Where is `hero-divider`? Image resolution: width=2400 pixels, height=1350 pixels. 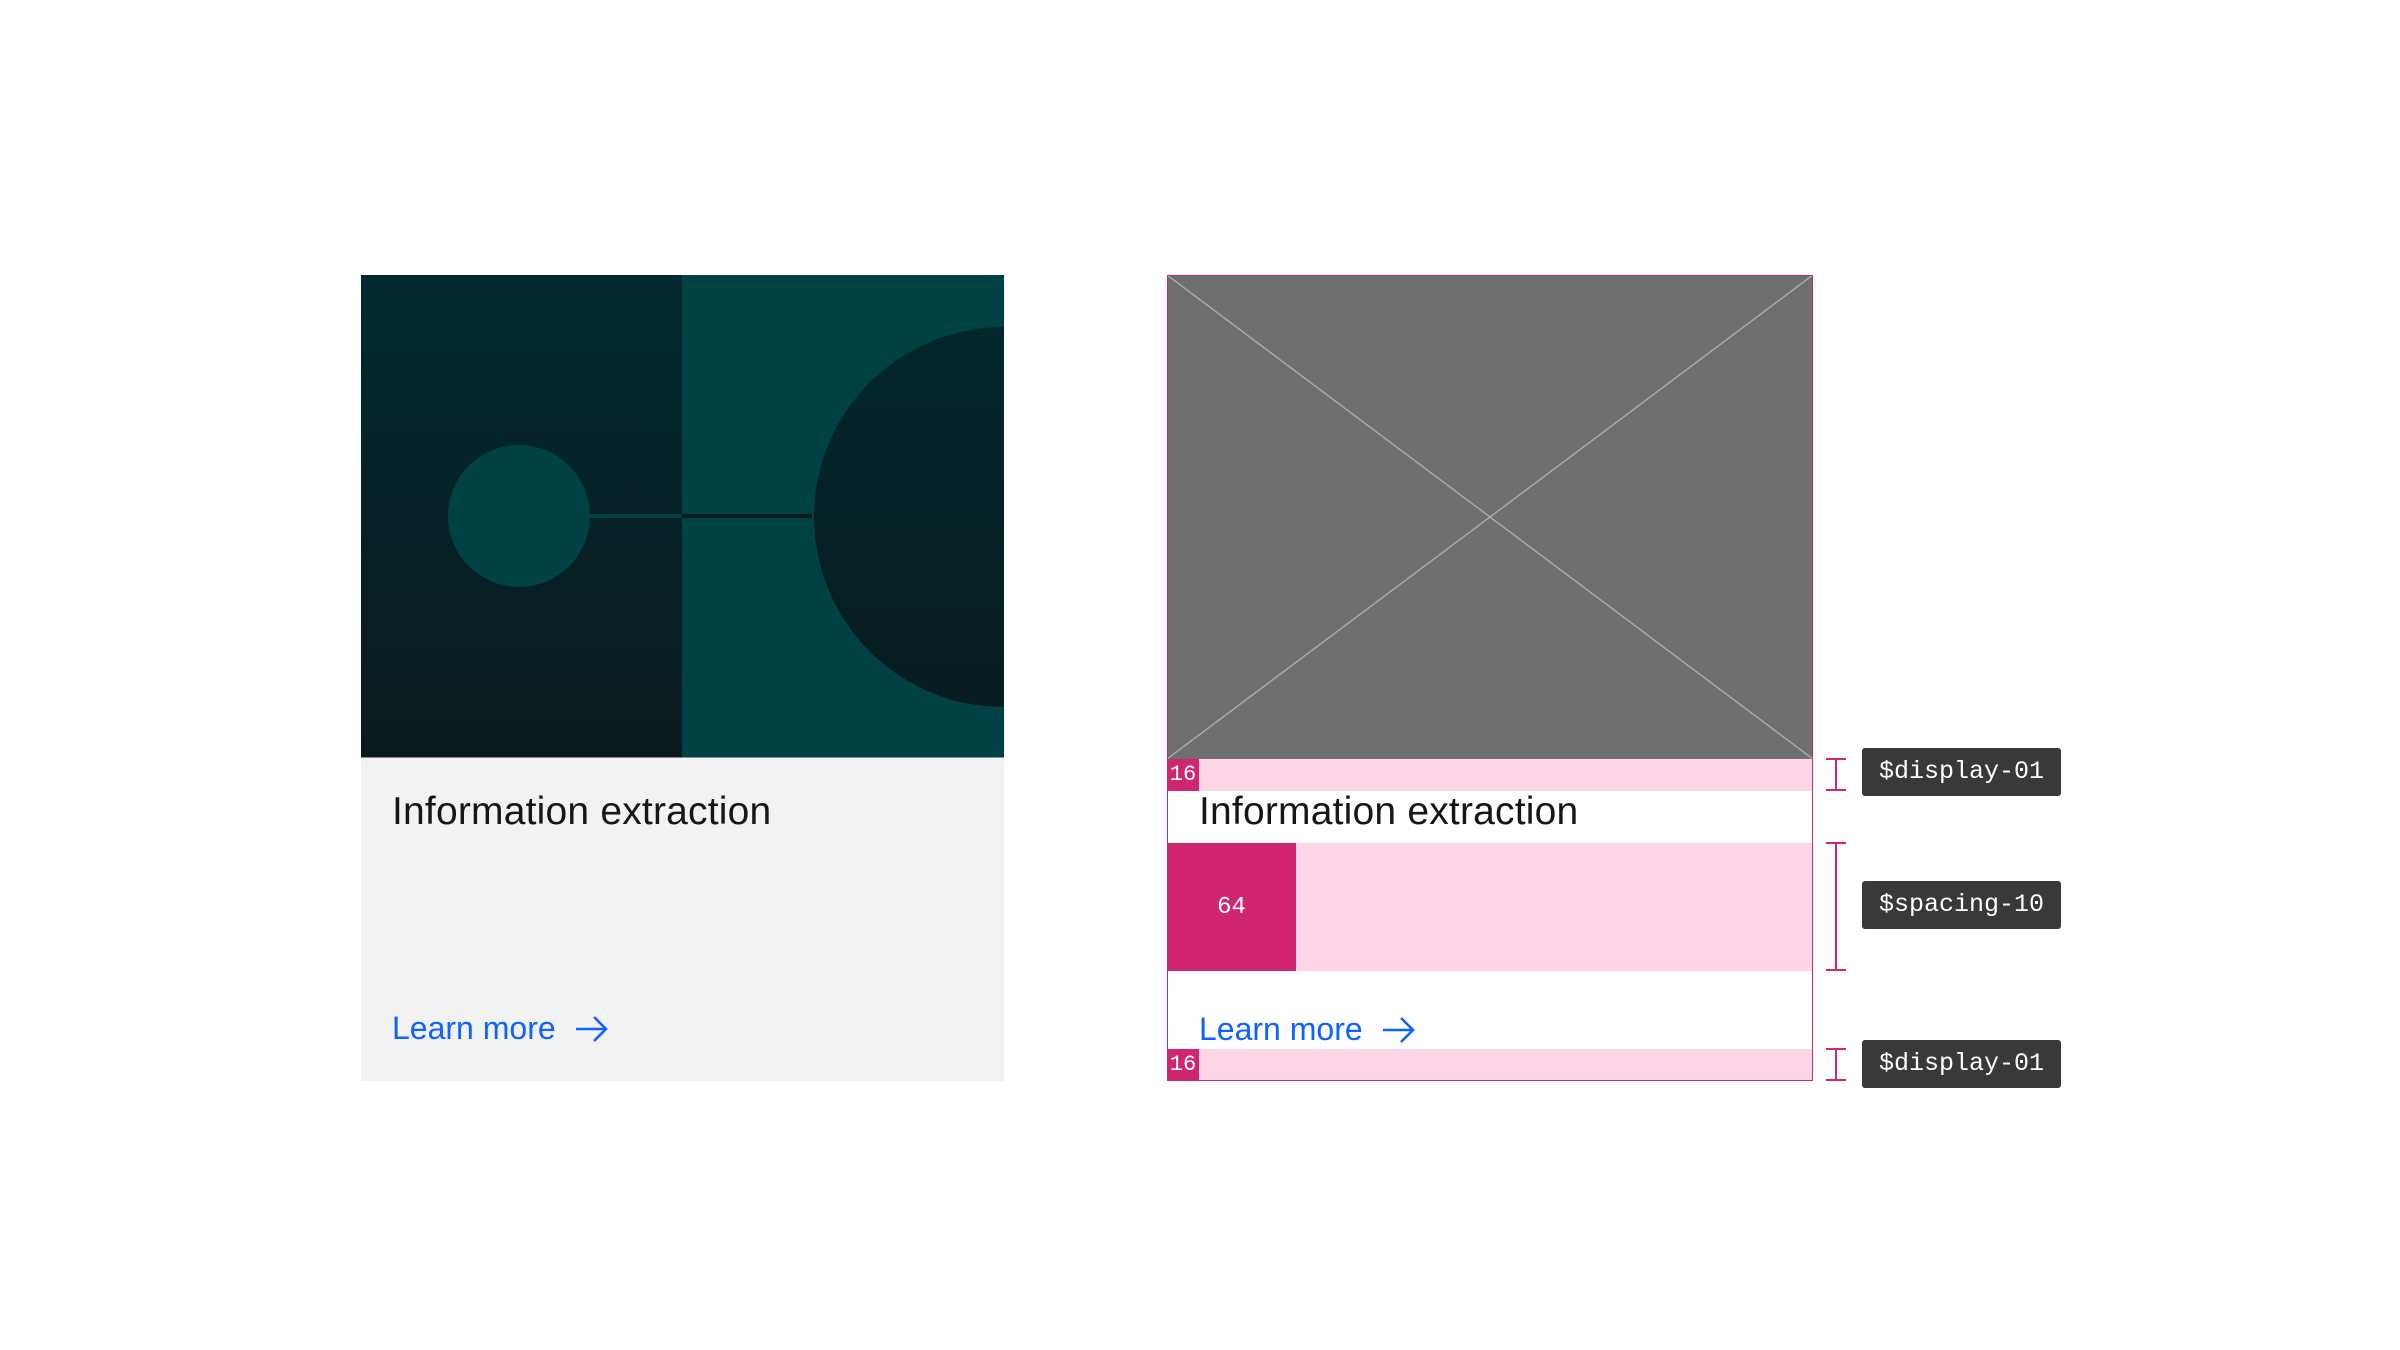 hero-divider is located at coordinates (682, 757).